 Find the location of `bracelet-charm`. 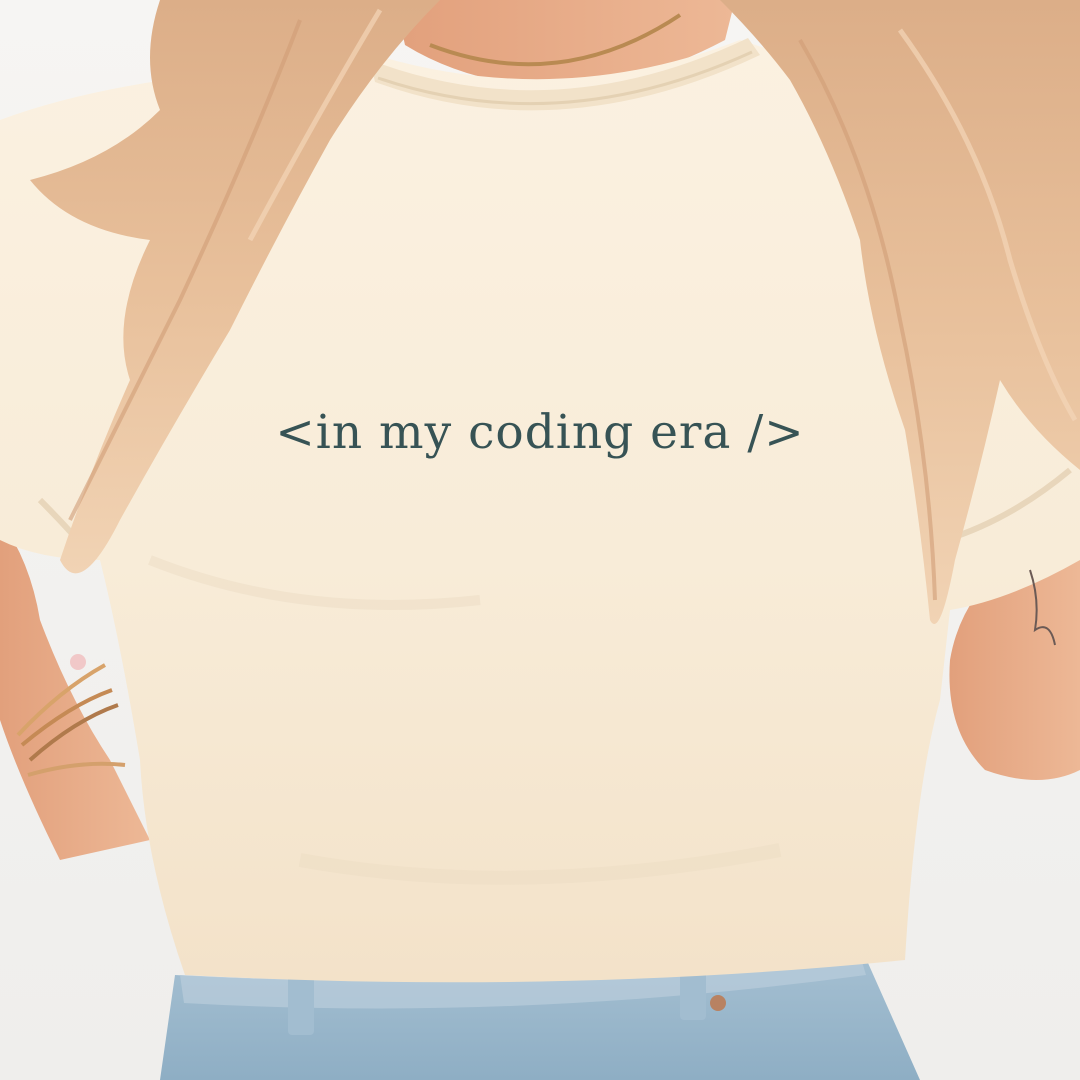

bracelet-charm is located at coordinates (78, 662).